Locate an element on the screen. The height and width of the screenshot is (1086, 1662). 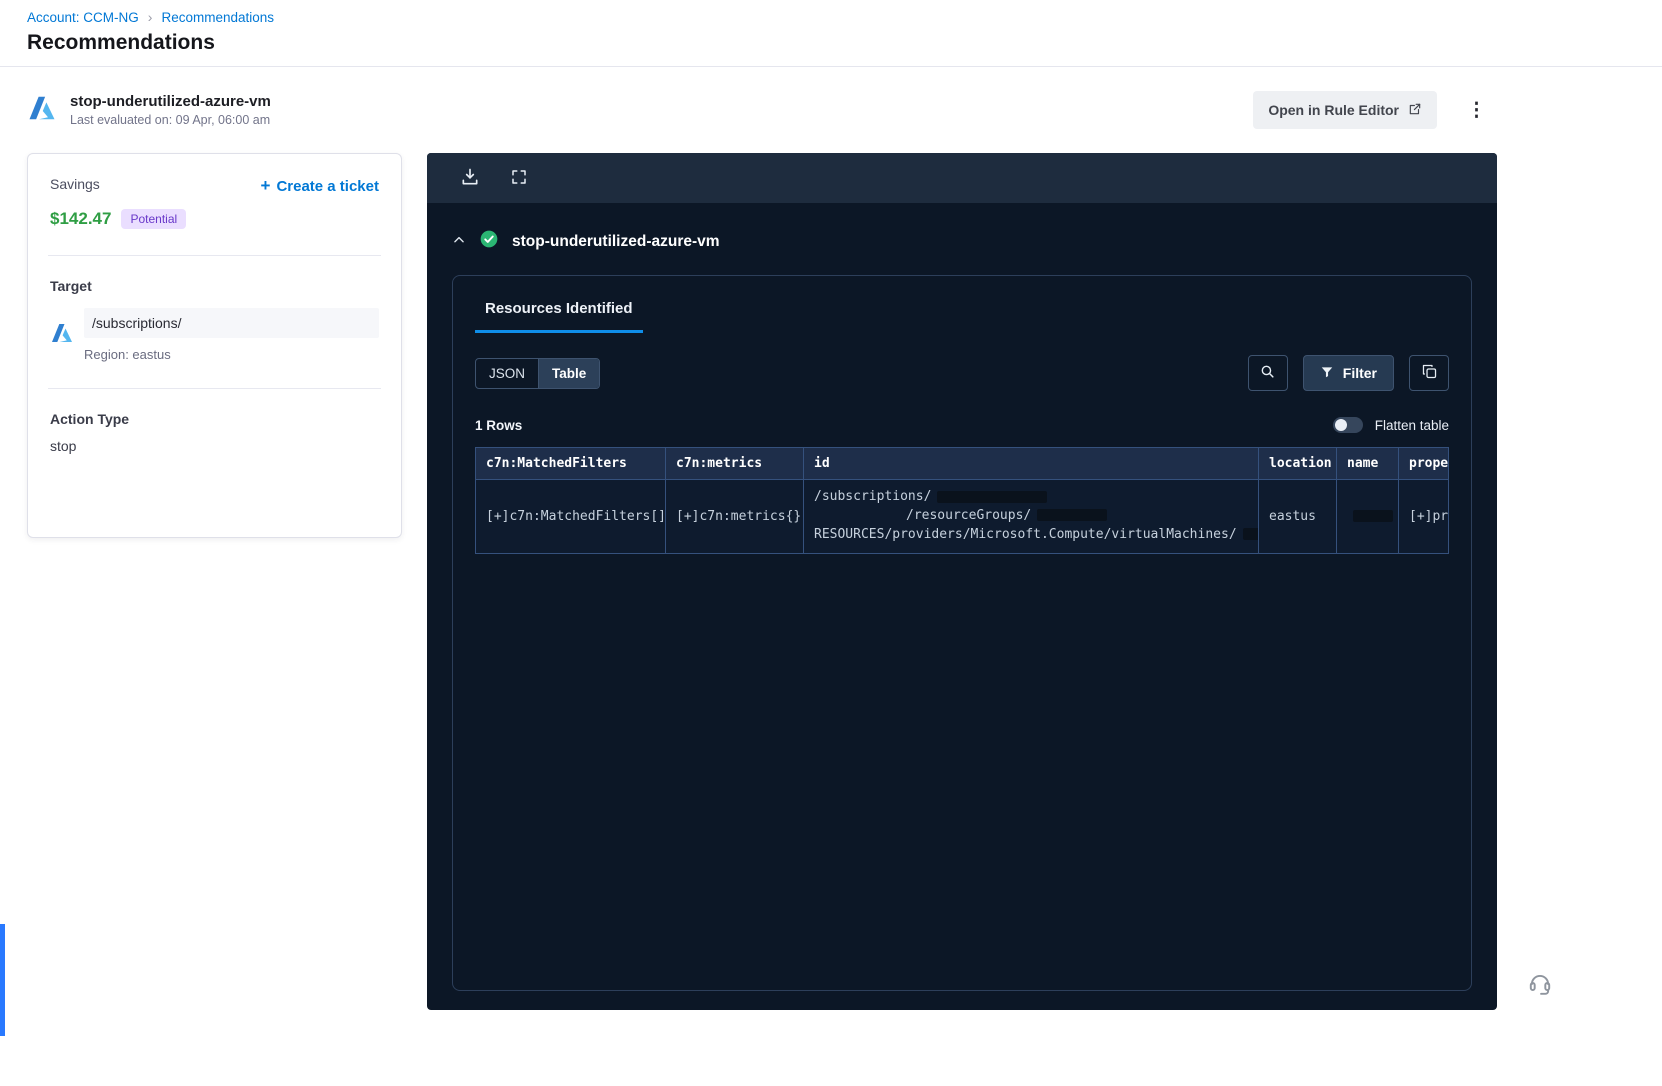
matchedfilters-expand: [+]c7n:MatchedFilters[] is located at coordinates (576, 516).